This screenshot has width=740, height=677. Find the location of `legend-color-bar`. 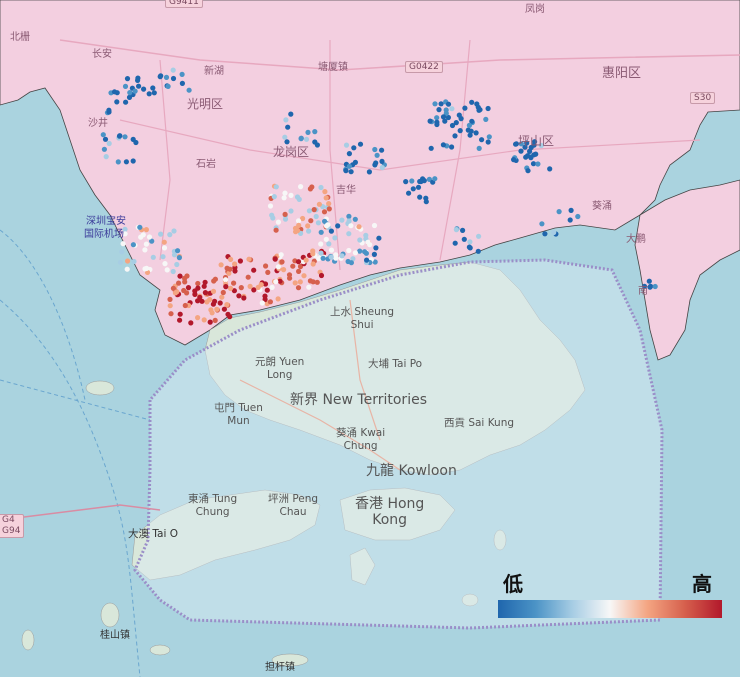

legend-color-bar is located at coordinates (610, 609).